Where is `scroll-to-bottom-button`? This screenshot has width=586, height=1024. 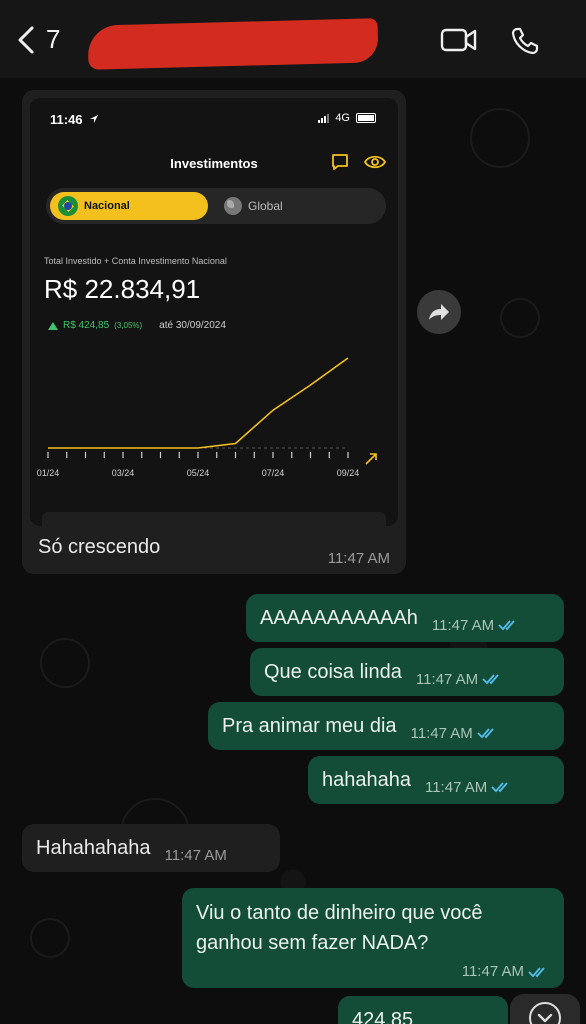
scroll-to-bottom-button is located at coordinates (545, 1009).